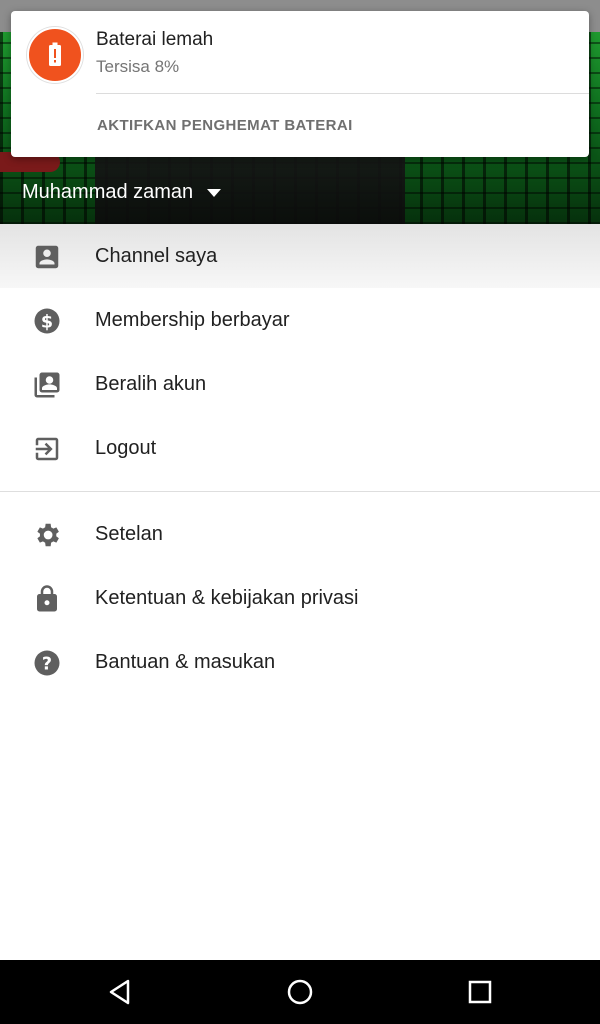 The image size is (600, 1024). Describe the element at coordinates (192, 319) in the screenshot. I see `menu-item-label: Membership berbayar` at that location.